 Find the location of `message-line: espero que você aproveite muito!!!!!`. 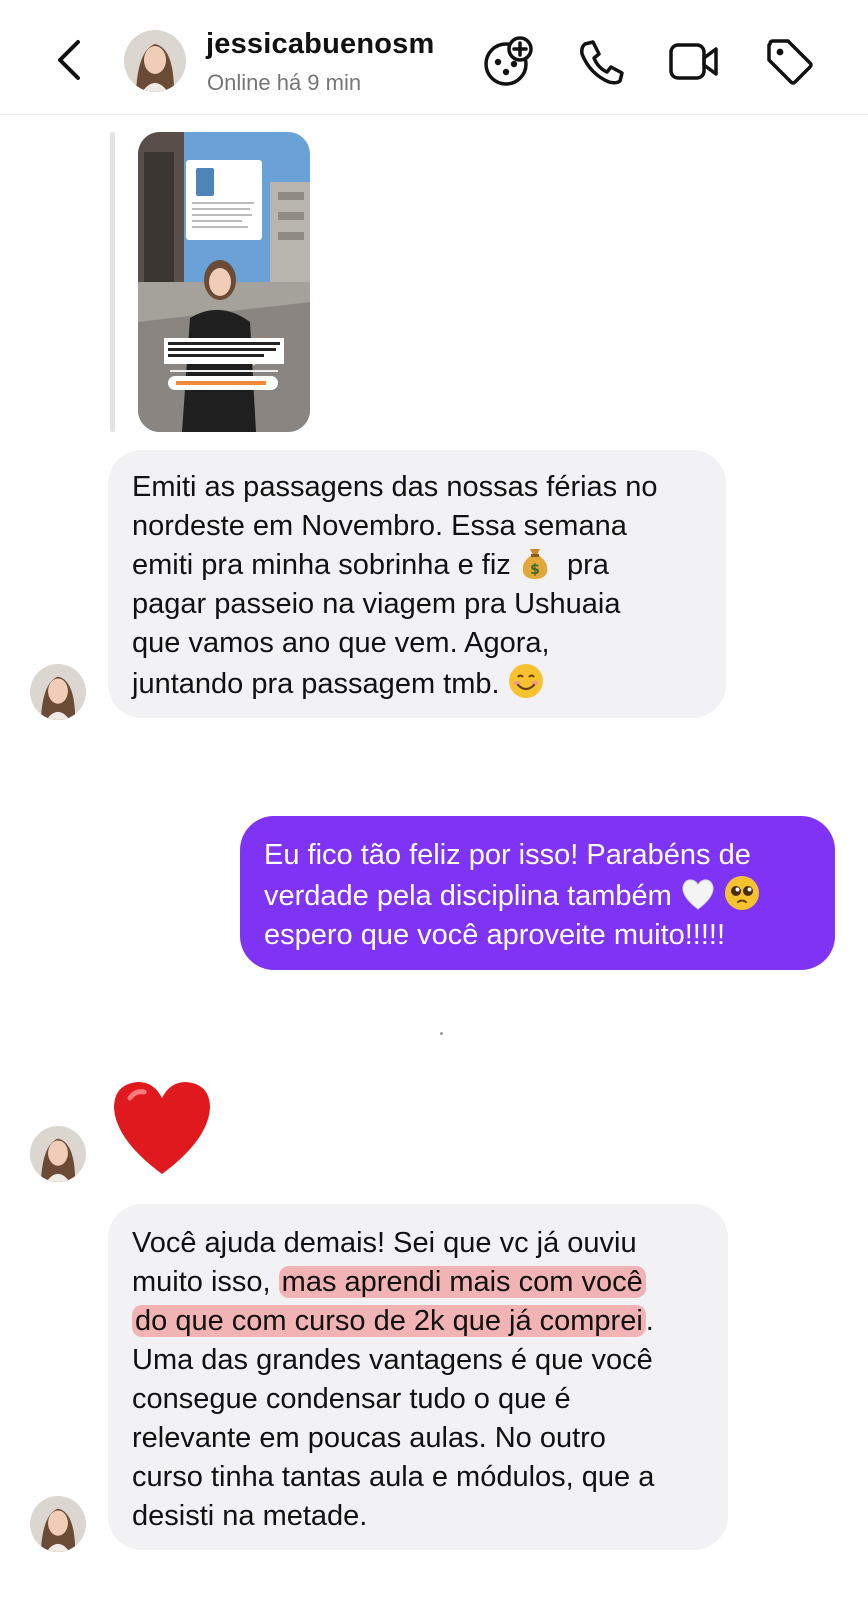

message-line: espero que você aproveite muito!!!!! is located at coordinates (495, 935).